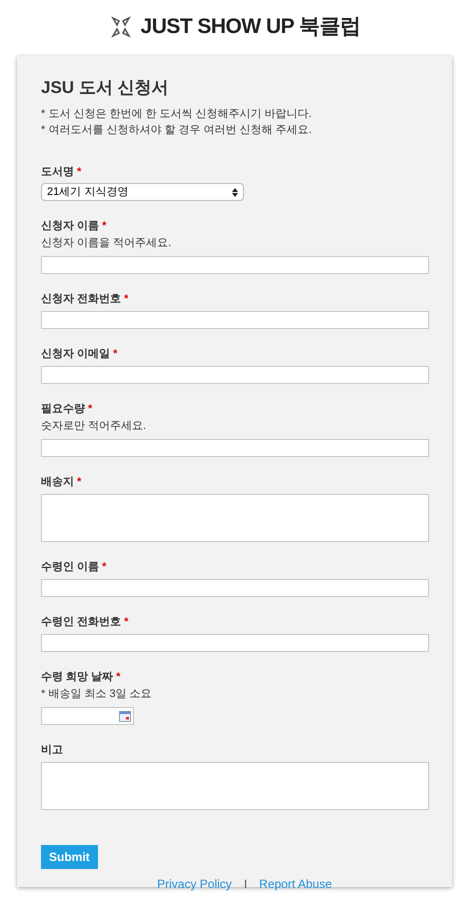 The height and width of the screenshot is (902, 469). What do you see at coordinates (194, 884) in the screenshot?
I see `footer-link: Privacy Policy` at bounding box center [194, 884].